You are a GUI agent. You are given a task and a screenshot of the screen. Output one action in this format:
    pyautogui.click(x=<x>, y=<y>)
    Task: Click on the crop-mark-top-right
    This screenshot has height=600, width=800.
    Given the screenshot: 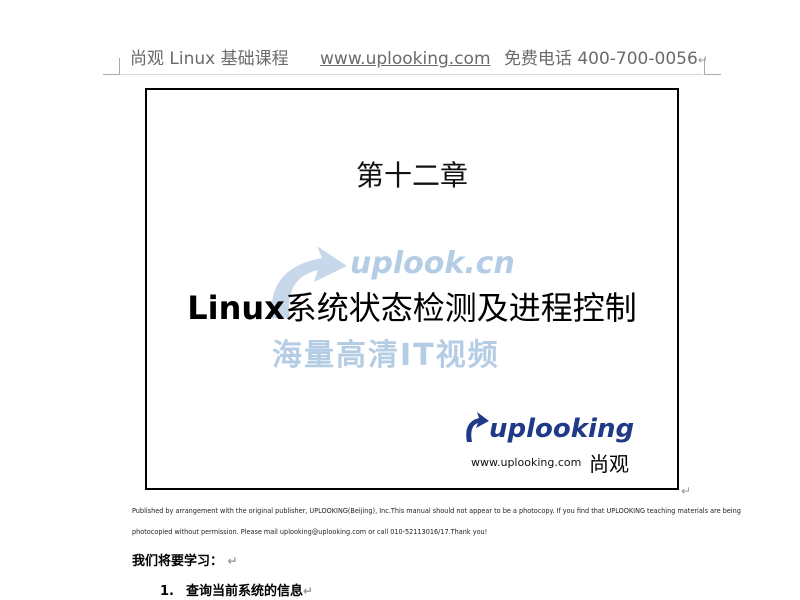 What is the action you would take?
    pyautogui.click(x=712, y=66)
    